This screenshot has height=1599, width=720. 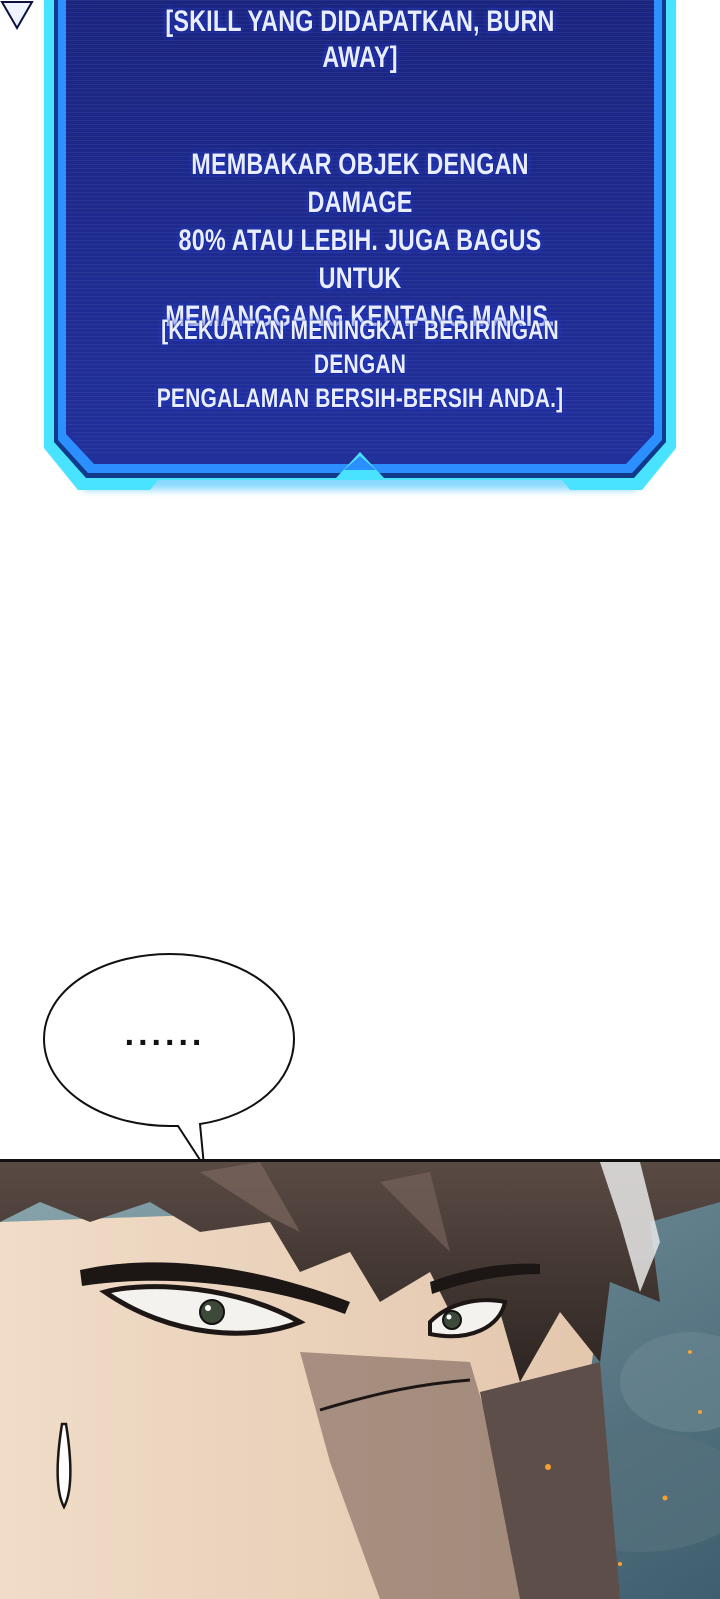 I want to click on skill-description-line: MEMBAKAR OBJEK DENGAN DAMAGE, so click(x=360, y=183).